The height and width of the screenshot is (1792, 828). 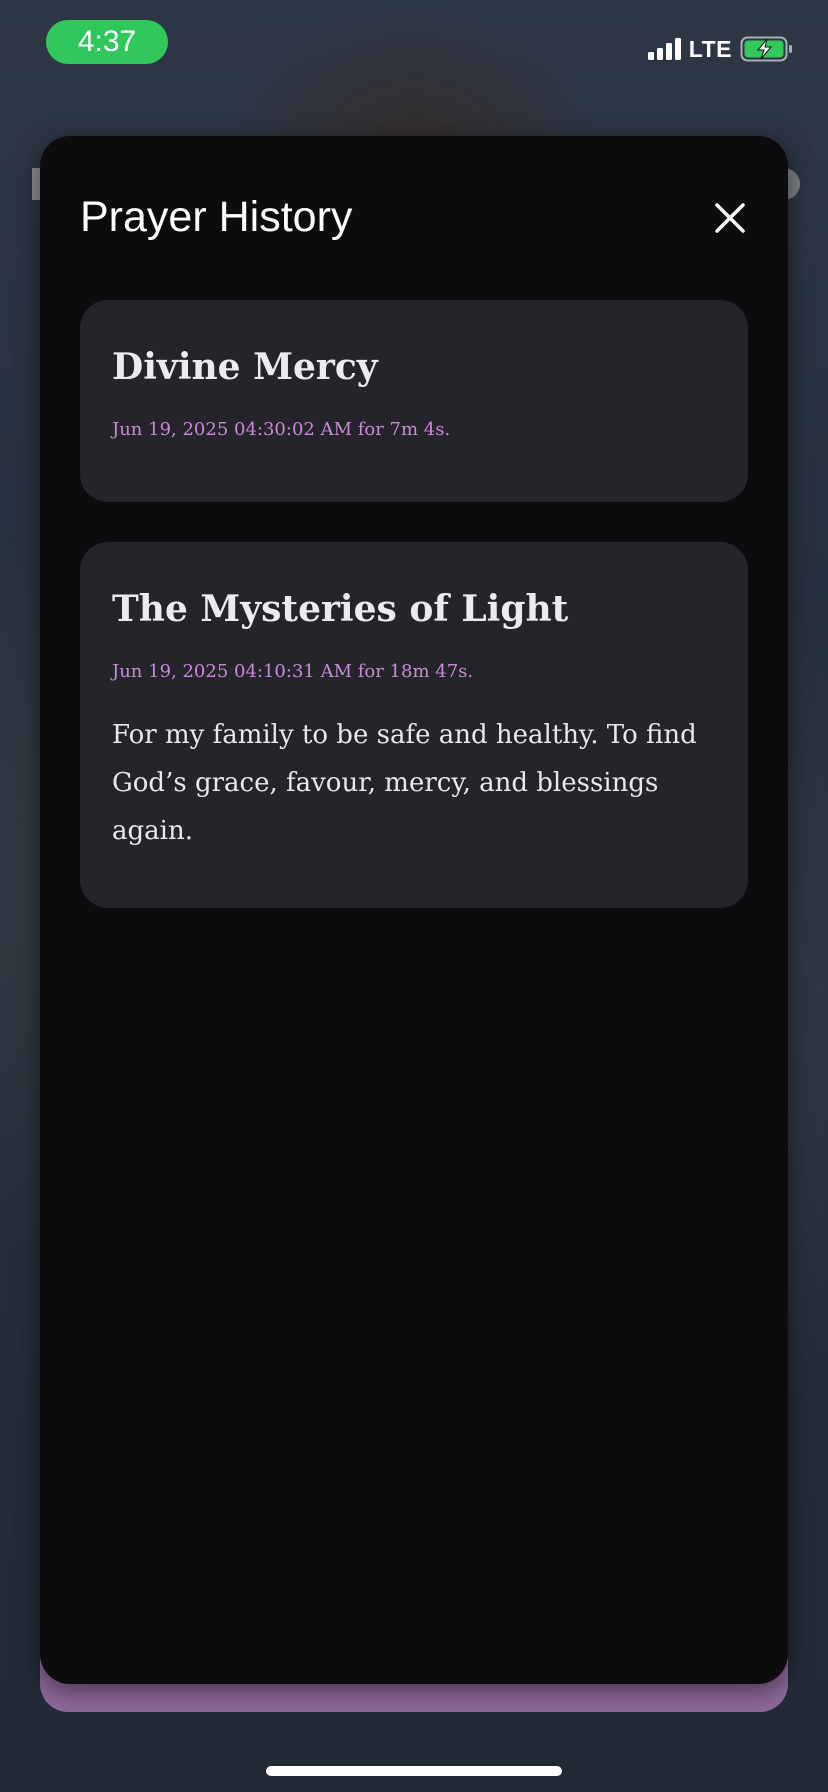 What do you see at coordinates (710, 48) in the screenshot?
I see `network-label: LTE` at bounding box center [710, 48].